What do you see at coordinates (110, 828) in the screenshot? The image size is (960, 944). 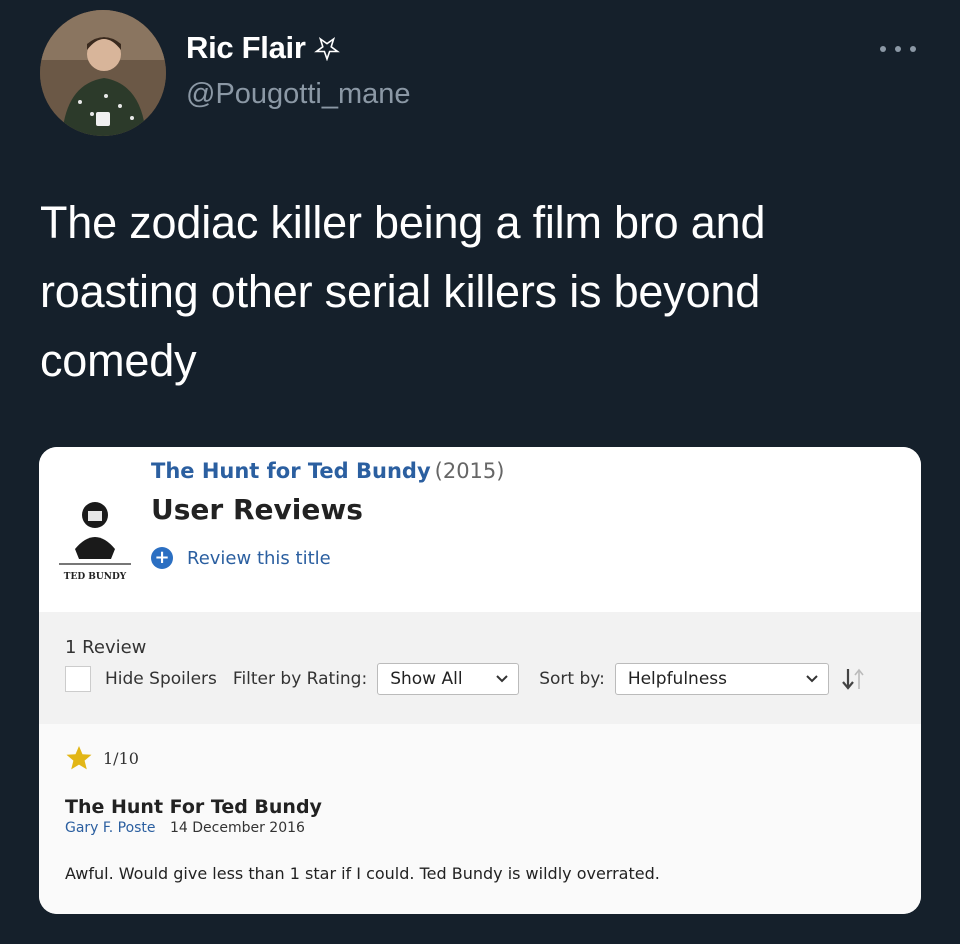 I see `review-author-link: Gary F. Poste` at bounding box center [110, 828].